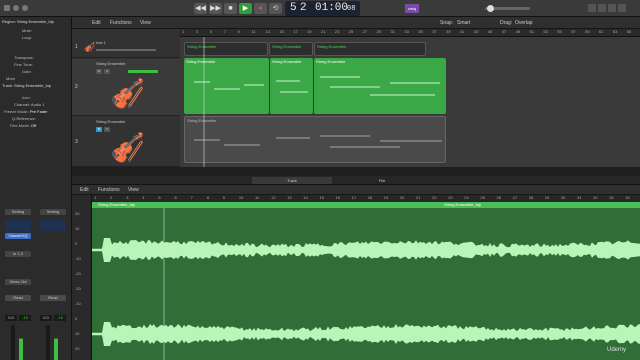 This screenshot has width=640, height=360. What do you see at coordinates (200, 8) in the screenshot?
I see `rewind-button: ◀◀` at bounding box center [200, 8].